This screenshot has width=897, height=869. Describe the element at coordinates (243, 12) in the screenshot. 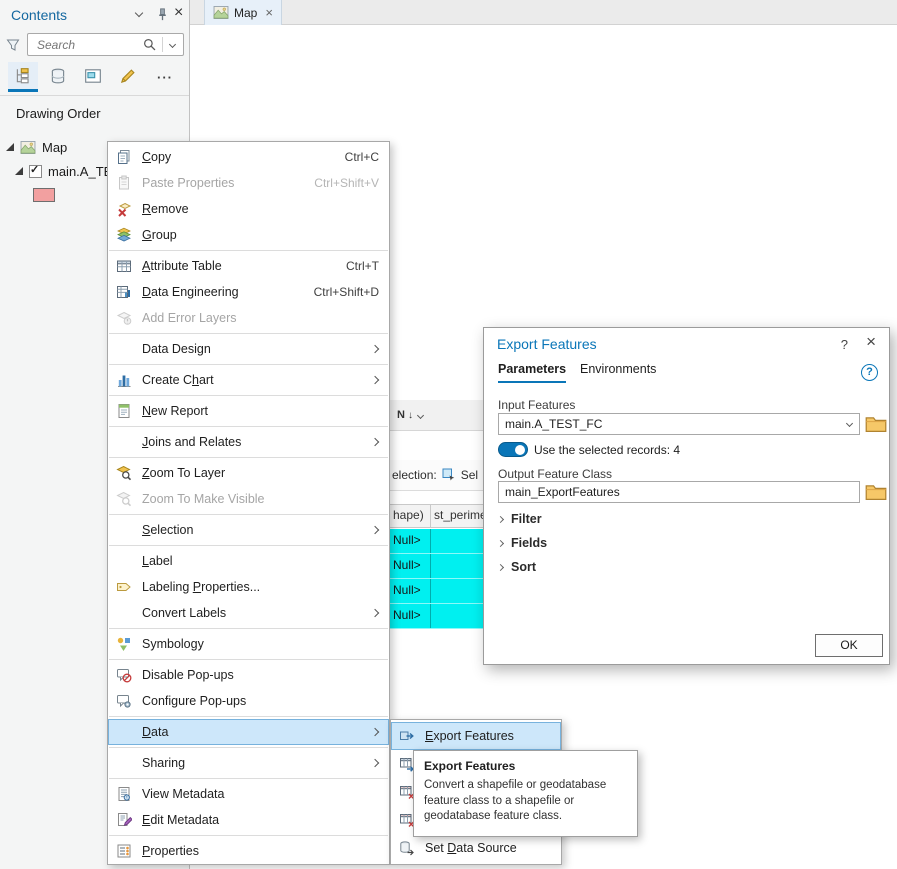

I see `view-tab-map: Map ×` at that location.